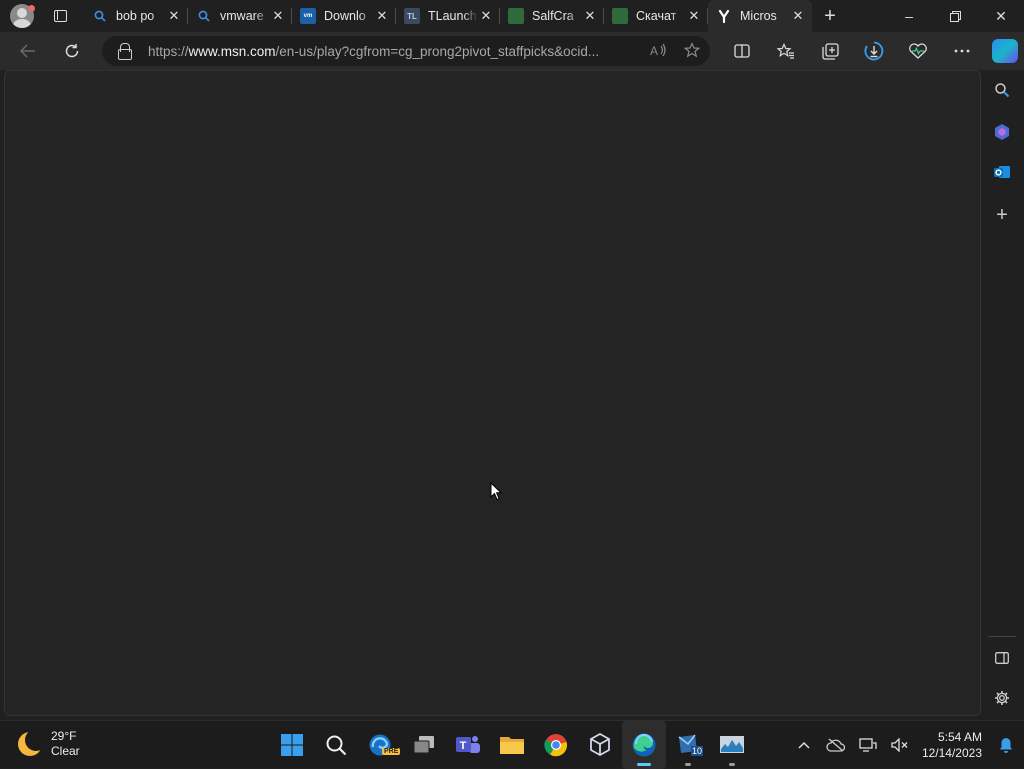  Describe the element at coordinates (742, 51) in the screenshot. I see `split-screen-button` at that location.